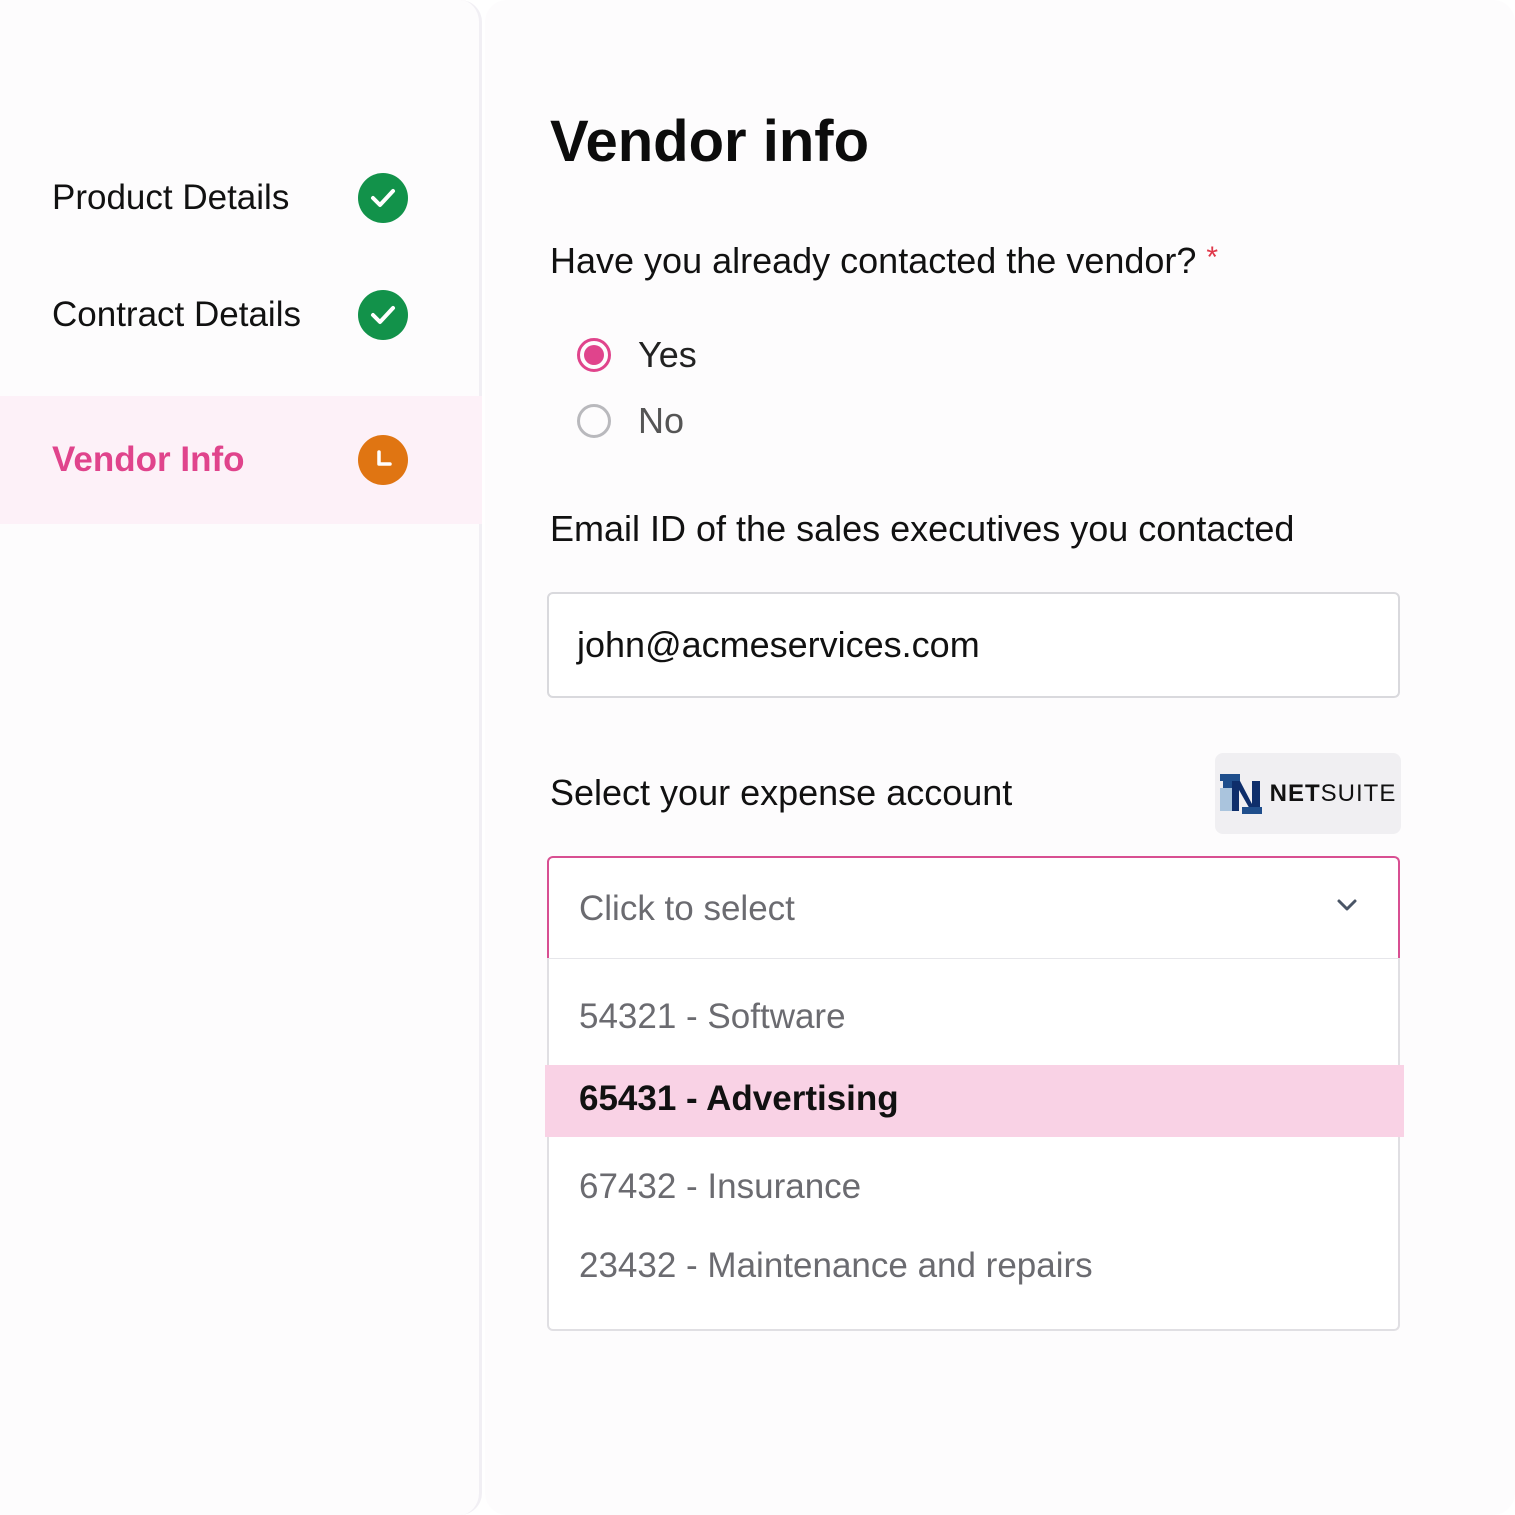  I want to click on netsuite-logo-icon, so click(1240, 793).